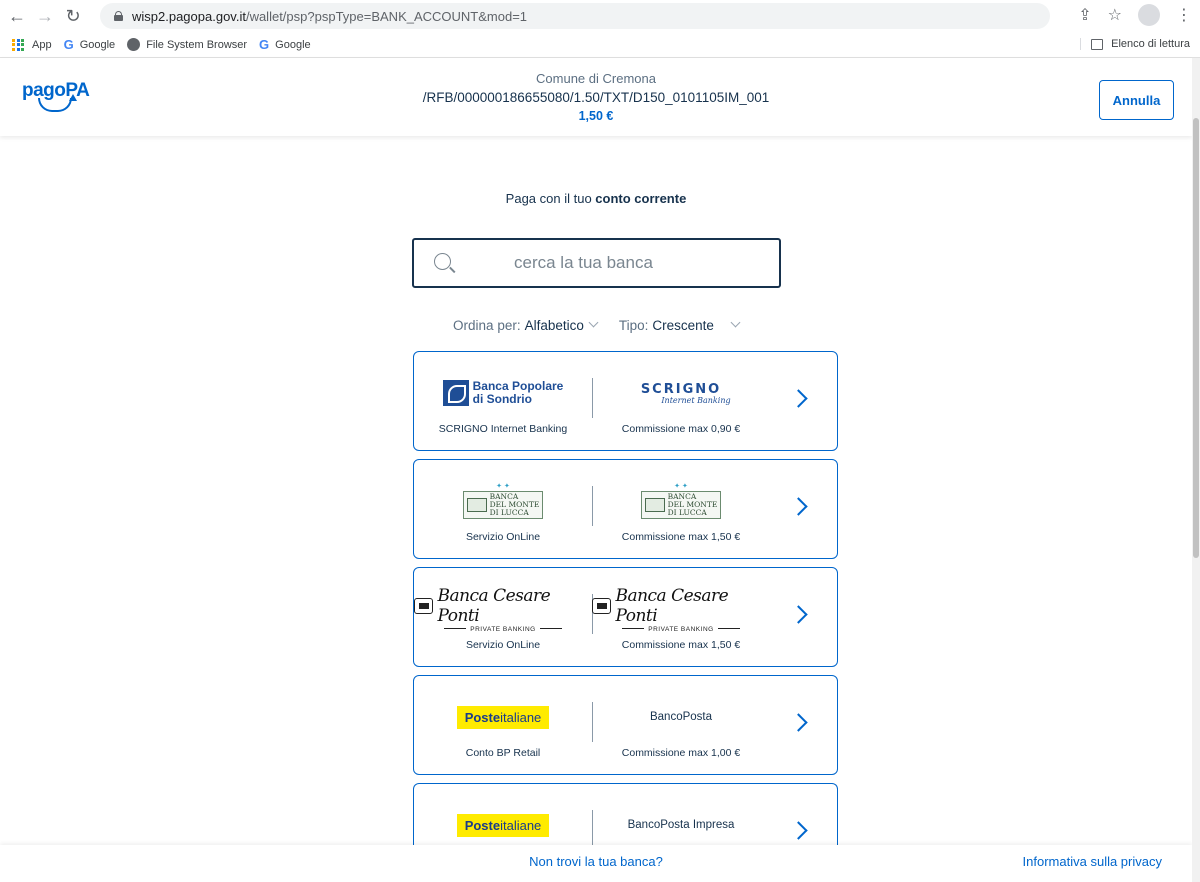  I want to click on profile-icon, so click(1149, 15).